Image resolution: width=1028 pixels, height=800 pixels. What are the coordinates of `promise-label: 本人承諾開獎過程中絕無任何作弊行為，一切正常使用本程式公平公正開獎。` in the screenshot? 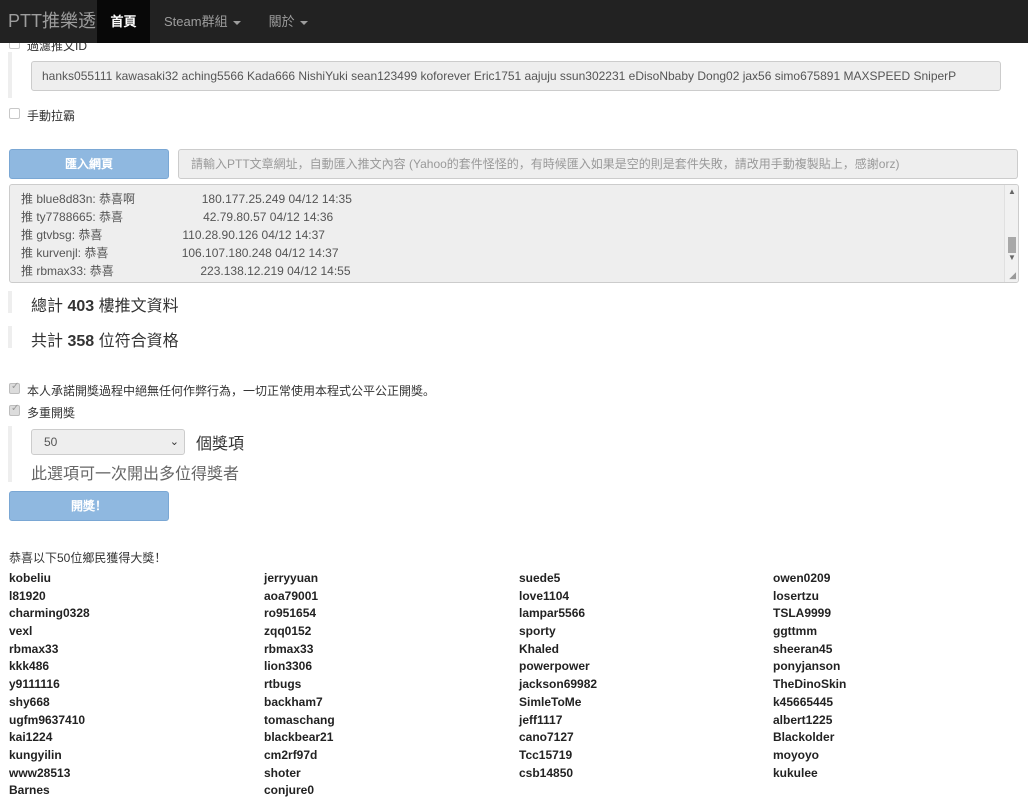 It's located at (231, 391).